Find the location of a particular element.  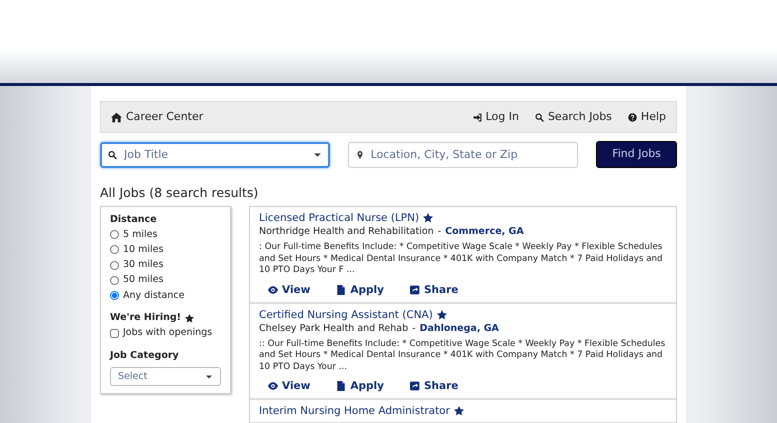

brand-link: Career Center is located at coordinates (157, 117).